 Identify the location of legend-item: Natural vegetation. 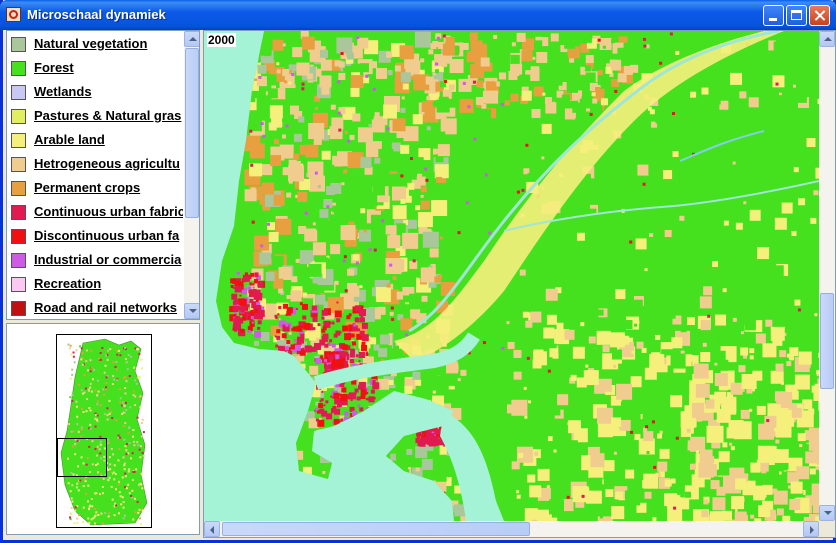
(97, 45).